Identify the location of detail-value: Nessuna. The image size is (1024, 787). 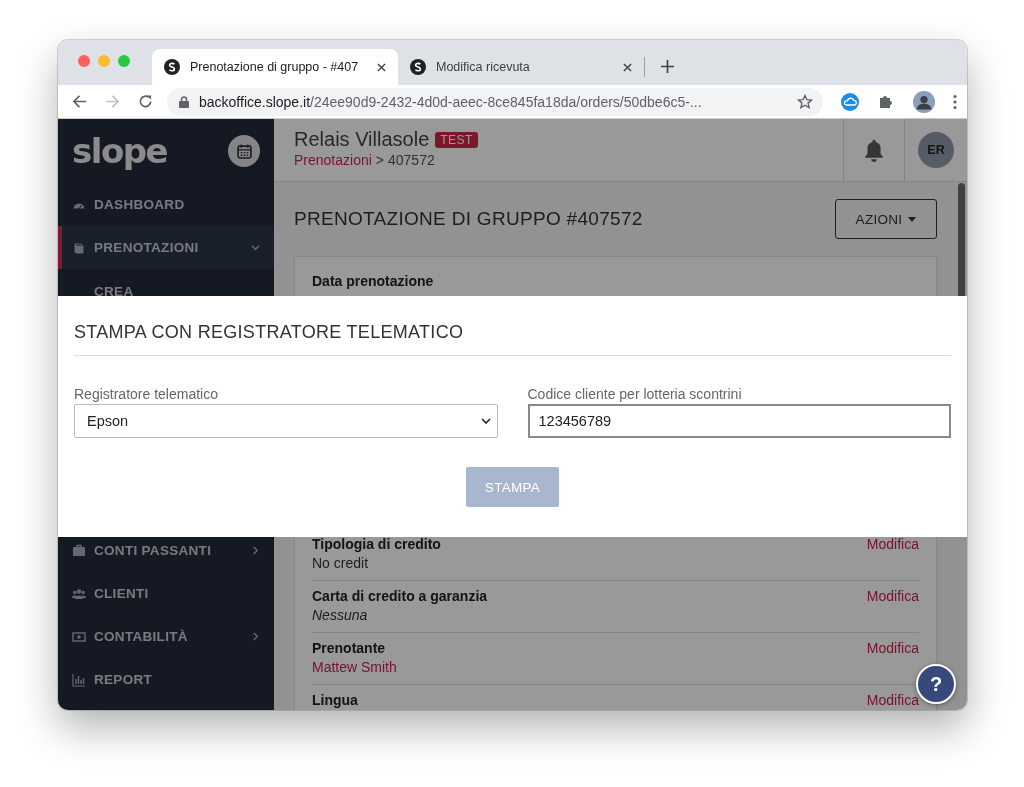
(340, 615).